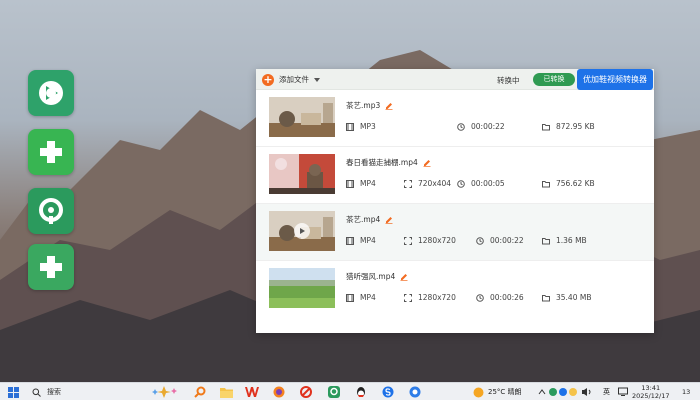 This screenshot has width=700, height=400. I want to click on size-meta: 872.95 KB, so click(568, 126).